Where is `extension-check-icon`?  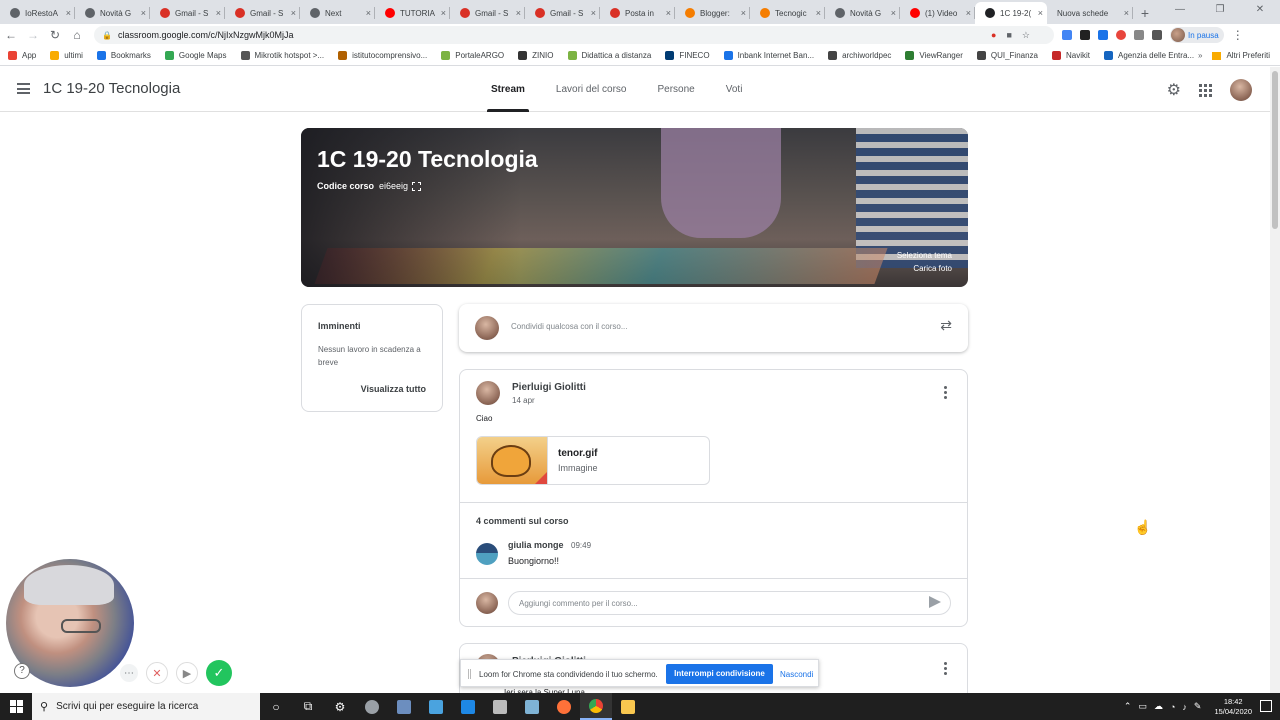
extension-check-icon is located at coordinates (1103, 35).